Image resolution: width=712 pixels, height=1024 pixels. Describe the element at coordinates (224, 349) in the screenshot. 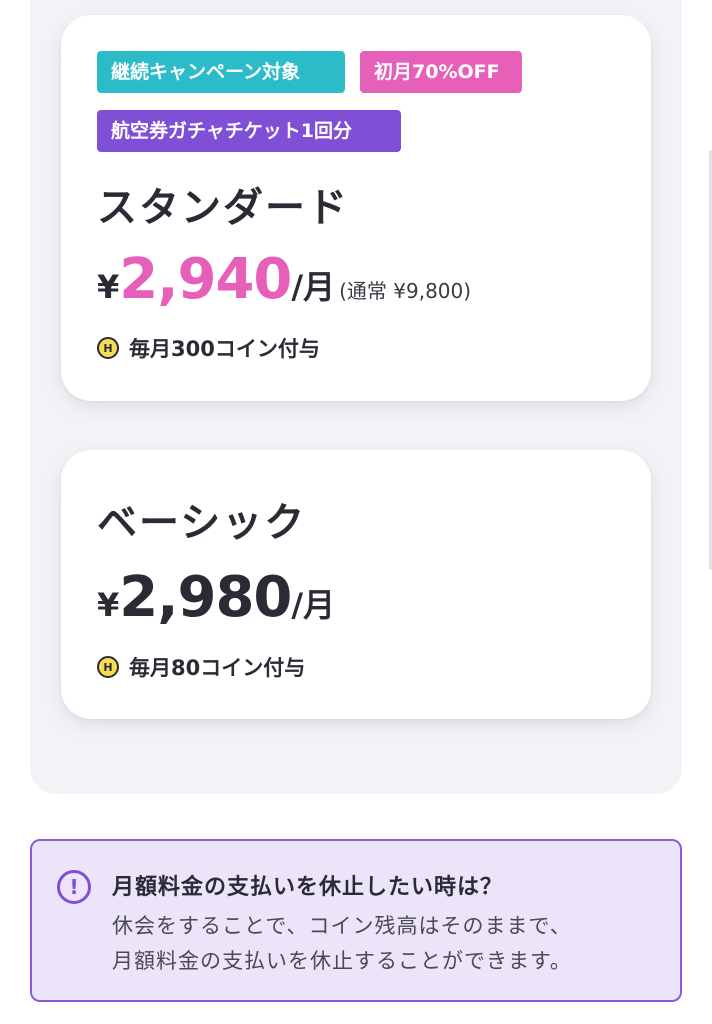

I see `coin-grant-label: 毎月300コイン付与` at that location.